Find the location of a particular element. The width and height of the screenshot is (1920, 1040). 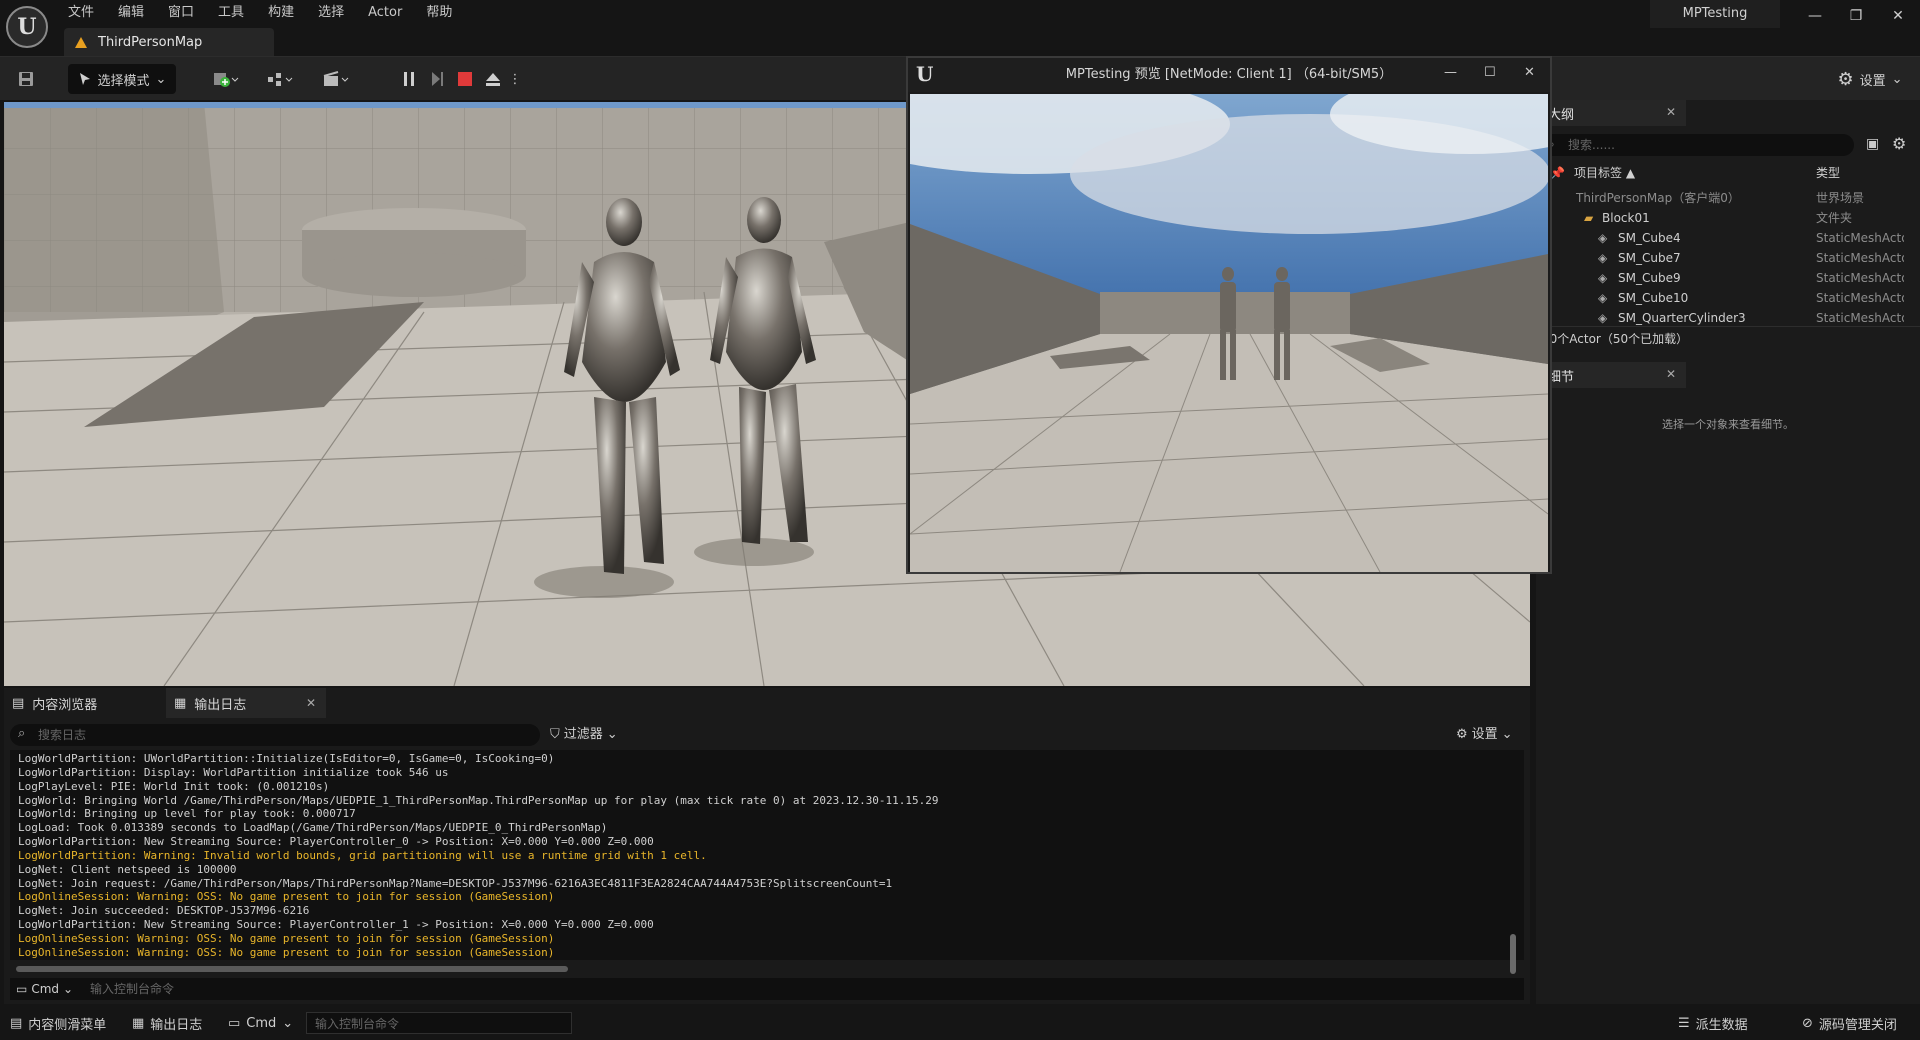

content-drawer-button: ▤ 内容侧滑菜单 is located at coordinates (58, 1023).